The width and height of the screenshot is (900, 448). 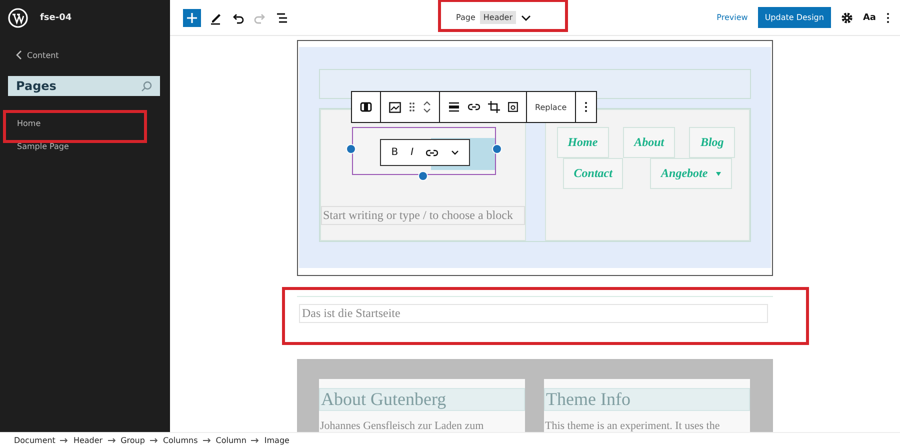 I want to click on site-title: fse-04, so click(x=56, y=18).